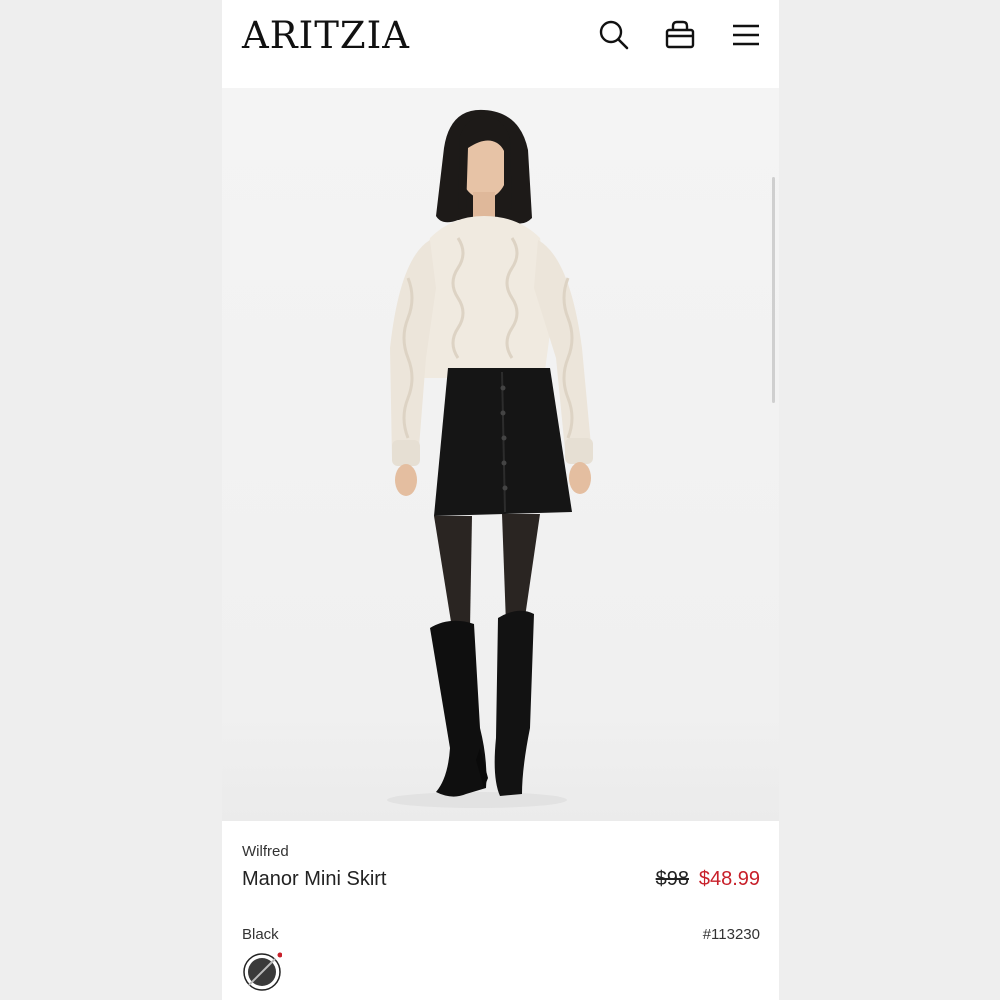  I want to click on product-name: Manor Mini Skirt, so click(314, 879).